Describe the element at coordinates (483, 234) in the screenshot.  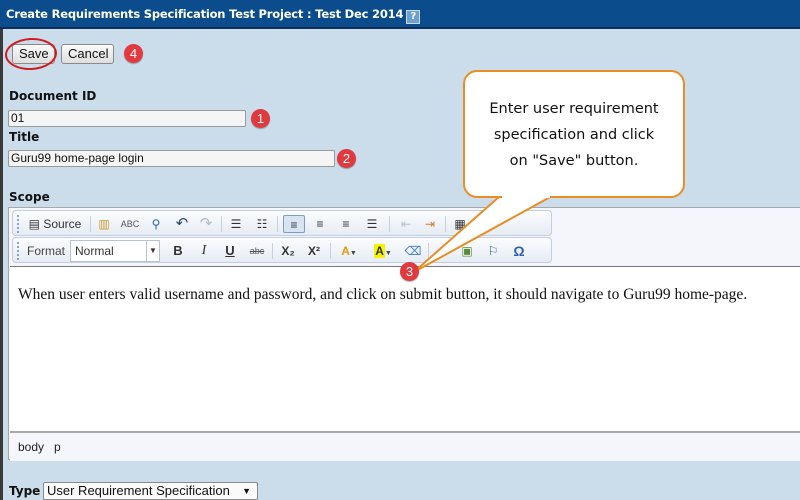
I see `callout-tail` at that location.